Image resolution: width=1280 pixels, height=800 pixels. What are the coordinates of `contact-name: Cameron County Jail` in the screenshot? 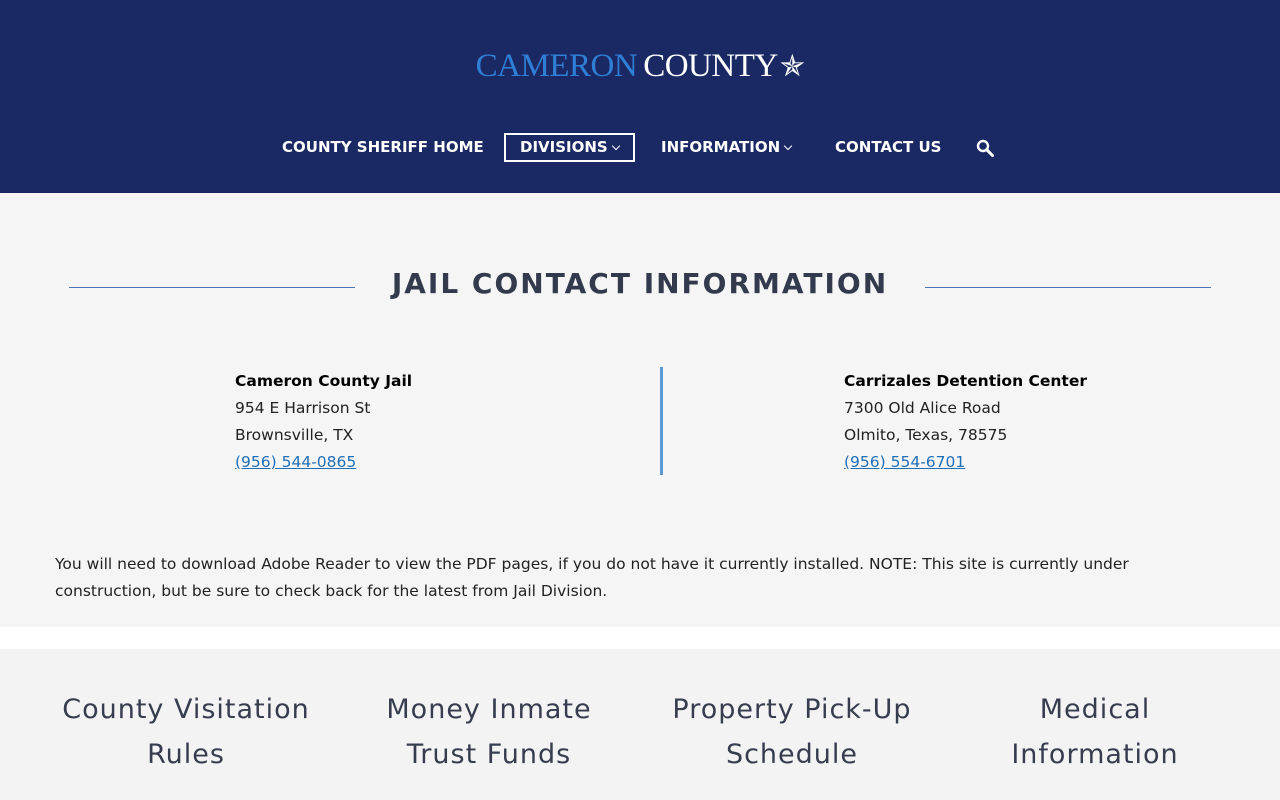 It's located at (324, 381).